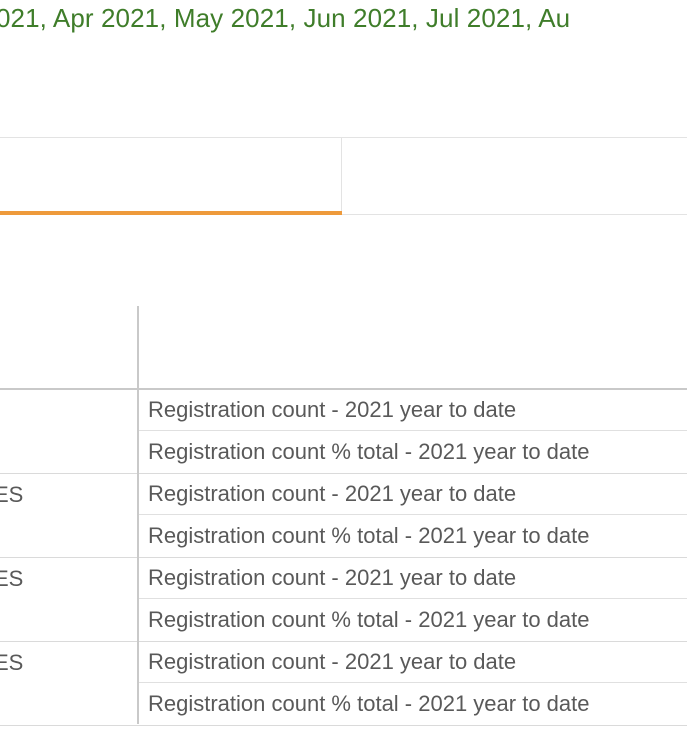 The image size is (687, 732). Describe the element at coordinates (343, 348) in the screenshot. I see `table-header-row` at that location.